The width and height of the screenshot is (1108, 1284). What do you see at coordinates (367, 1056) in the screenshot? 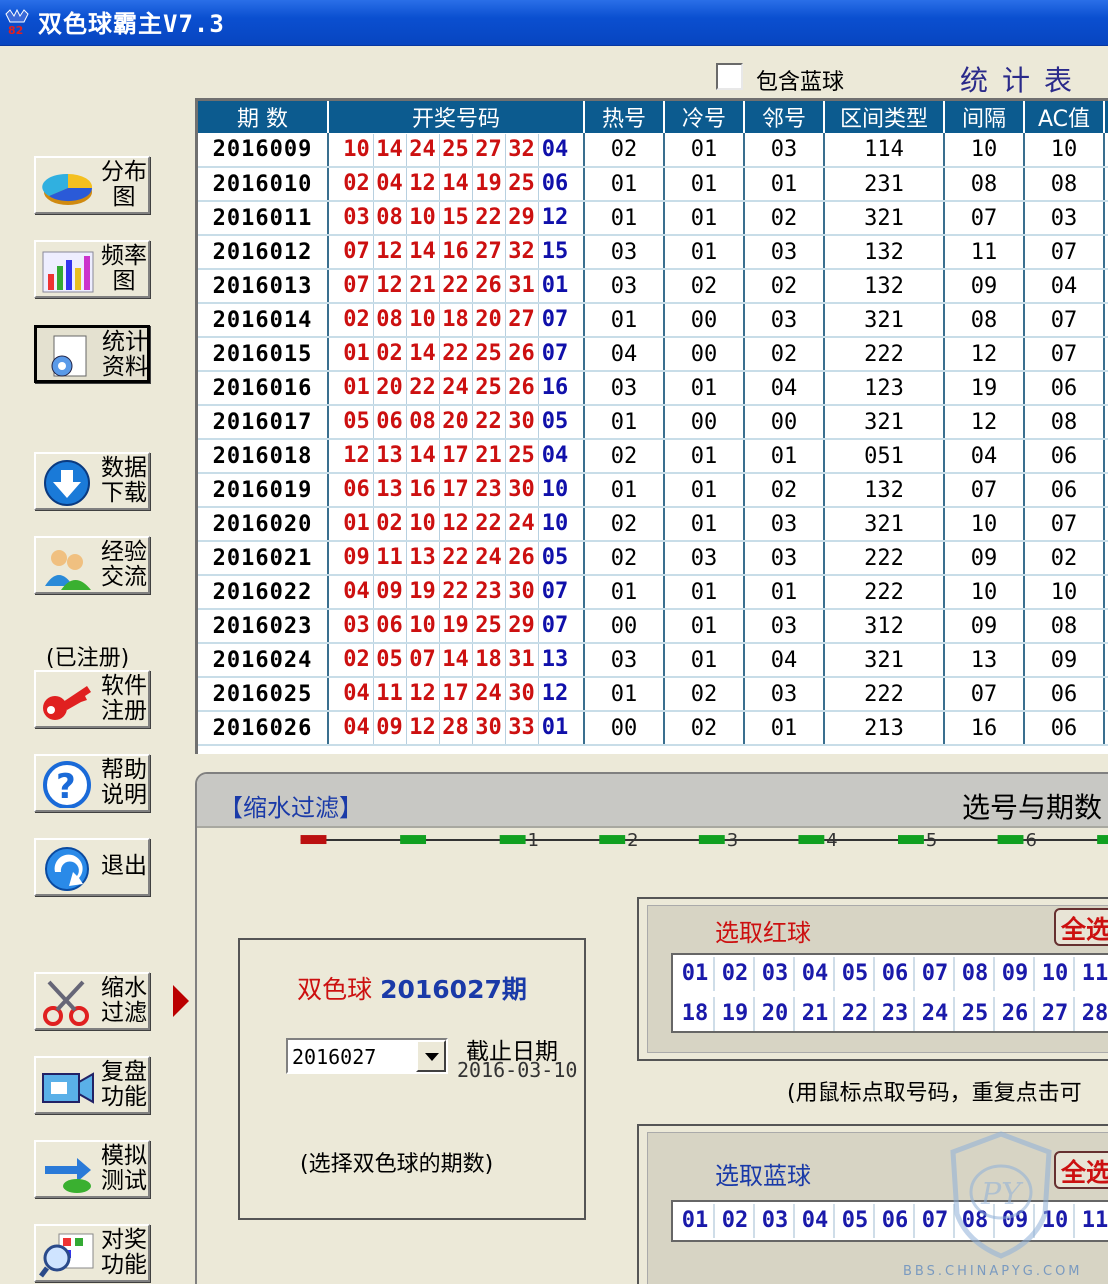
I see `period-dropdown: 2016027` at bounding box center [367, 1056].